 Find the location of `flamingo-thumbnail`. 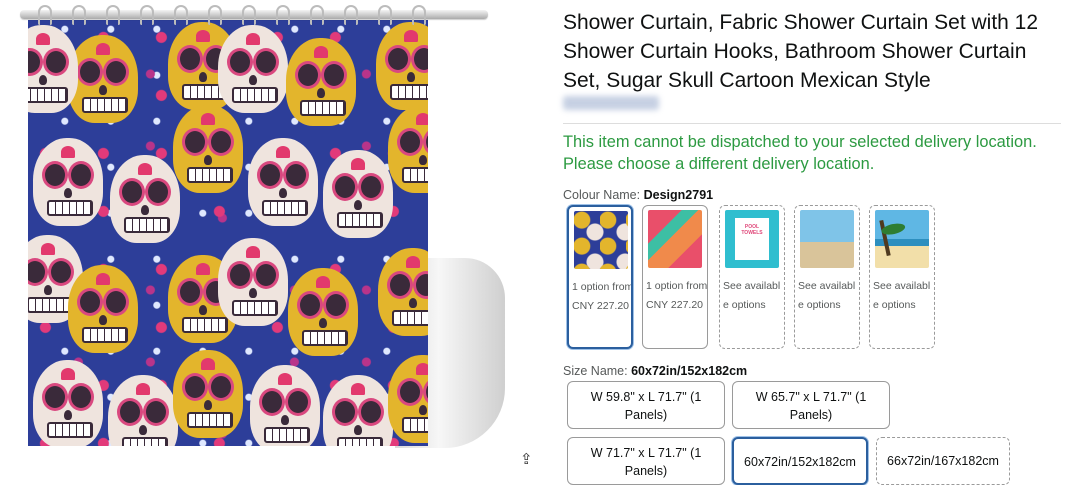

flamingo-thumbnail is located at coordinates (675, 239).